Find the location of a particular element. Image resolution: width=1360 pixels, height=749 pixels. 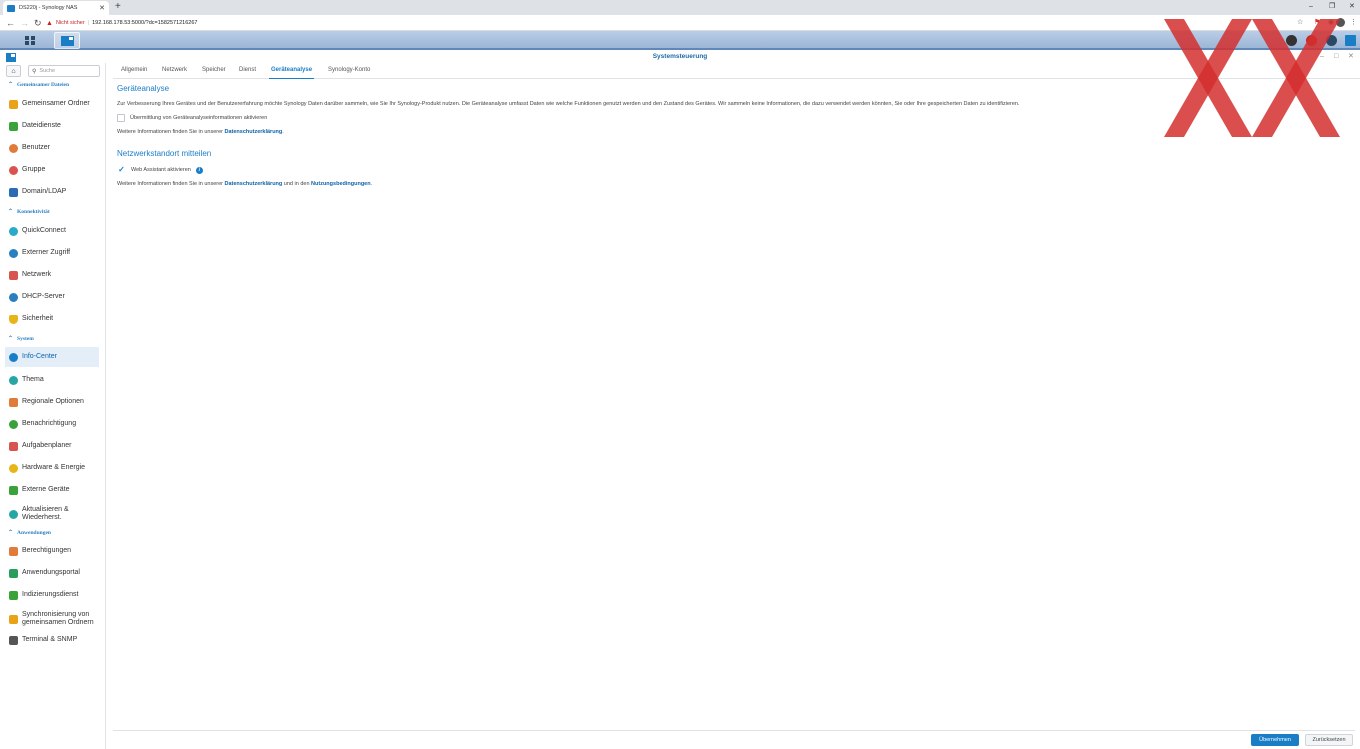

window-close-icon: ✕ is located at coordinates (1351, 57).